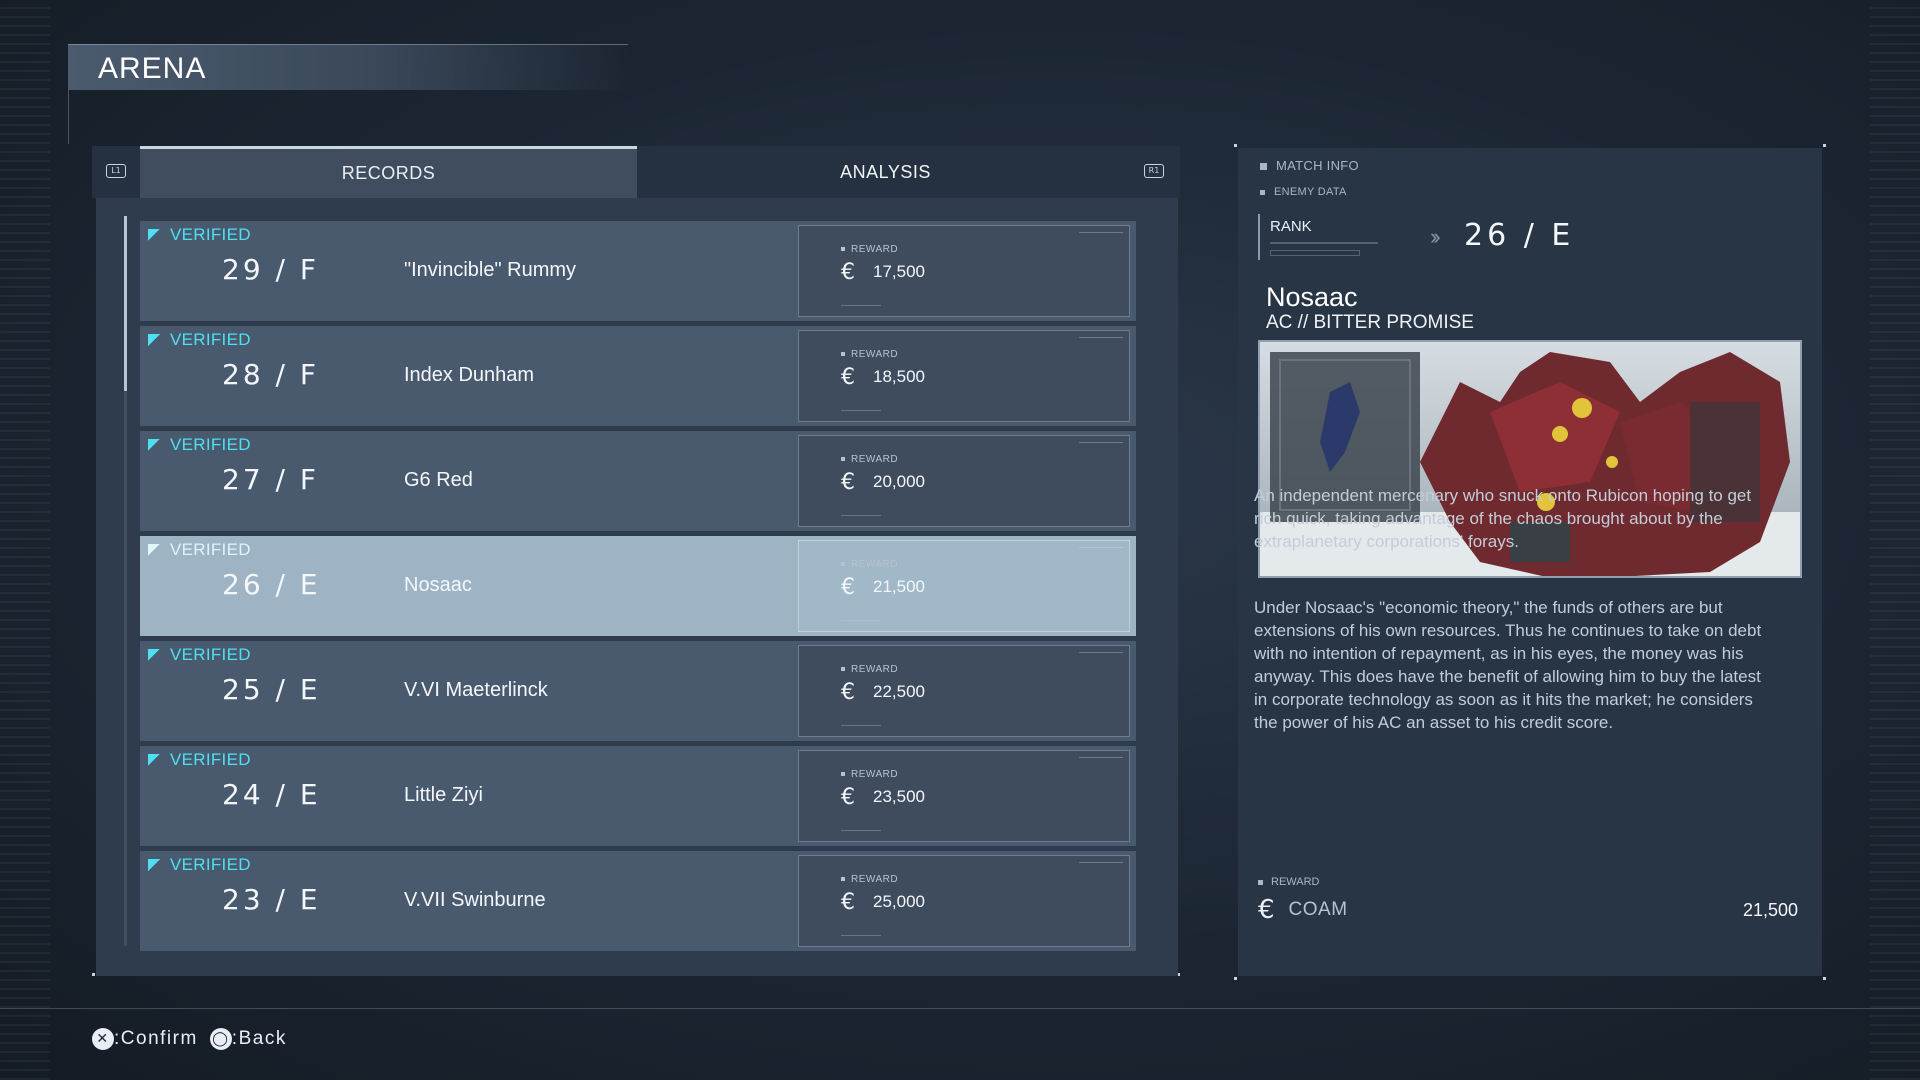 The image size is (1920, 1080). What do you see at coordinates (271, 689) in the screenshot?
I see `record-rank: 25 / E` at bounding box center [271, 689].